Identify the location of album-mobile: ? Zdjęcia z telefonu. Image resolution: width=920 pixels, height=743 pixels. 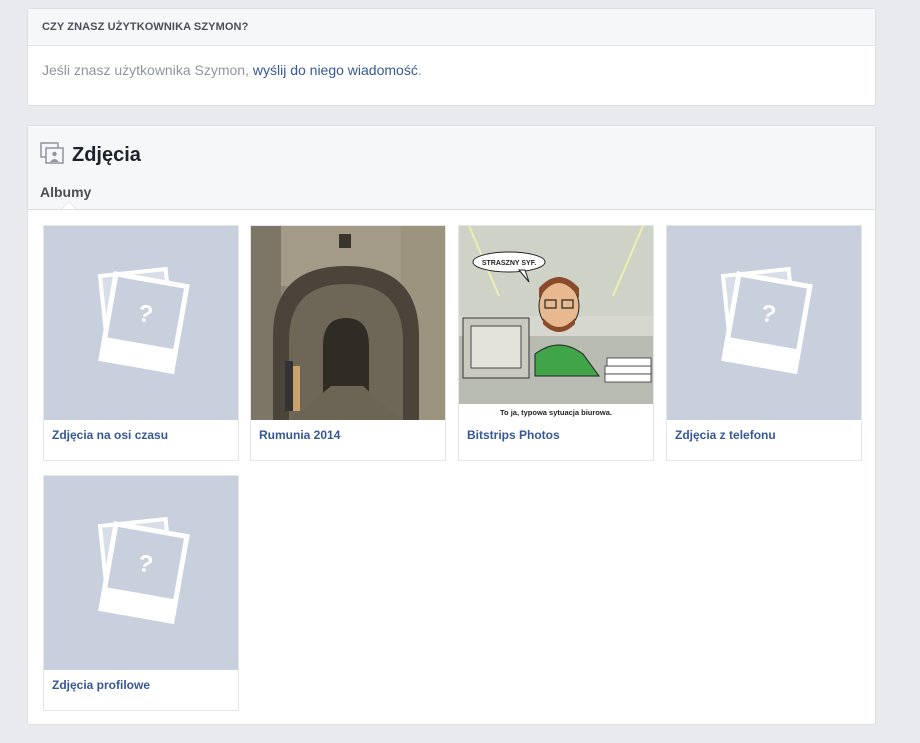
(764, 343).